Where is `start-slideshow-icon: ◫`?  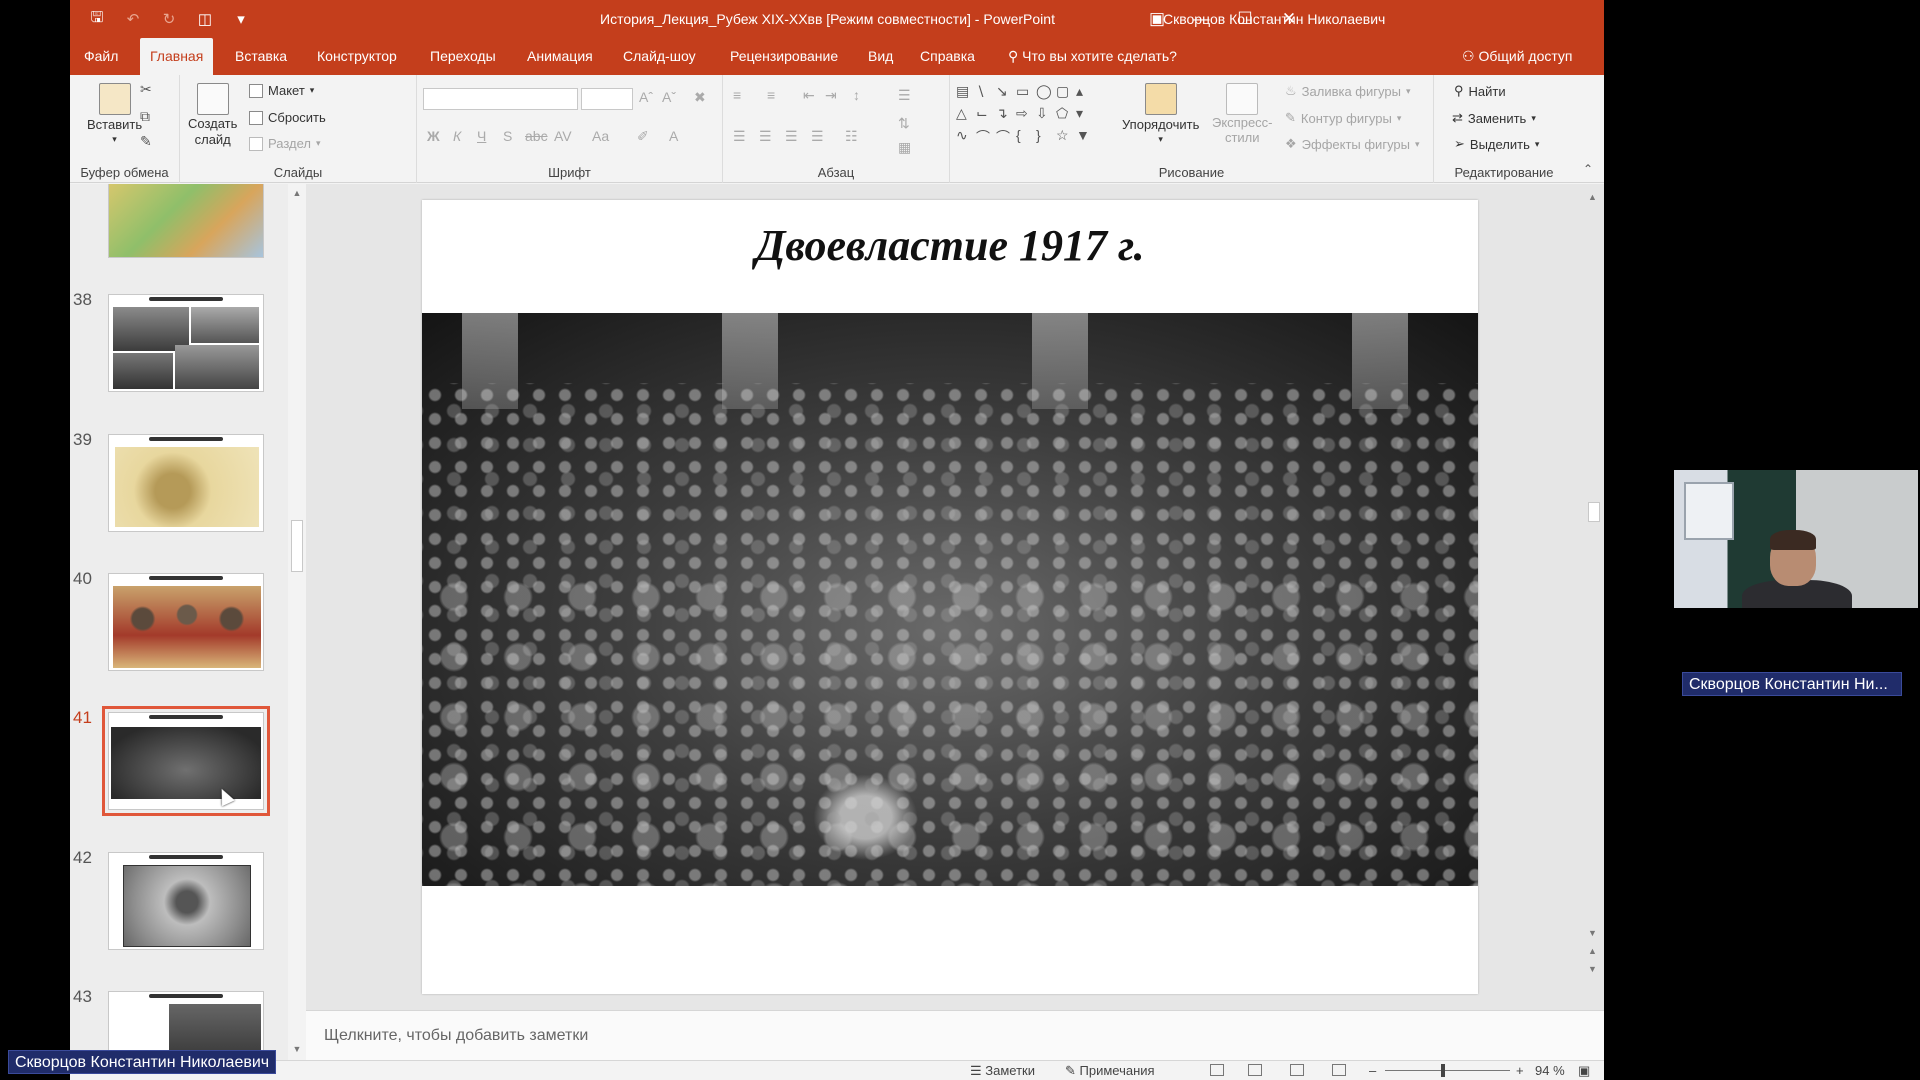 start-slideshow-icon: ◫ is located at coordinates (205, 19).